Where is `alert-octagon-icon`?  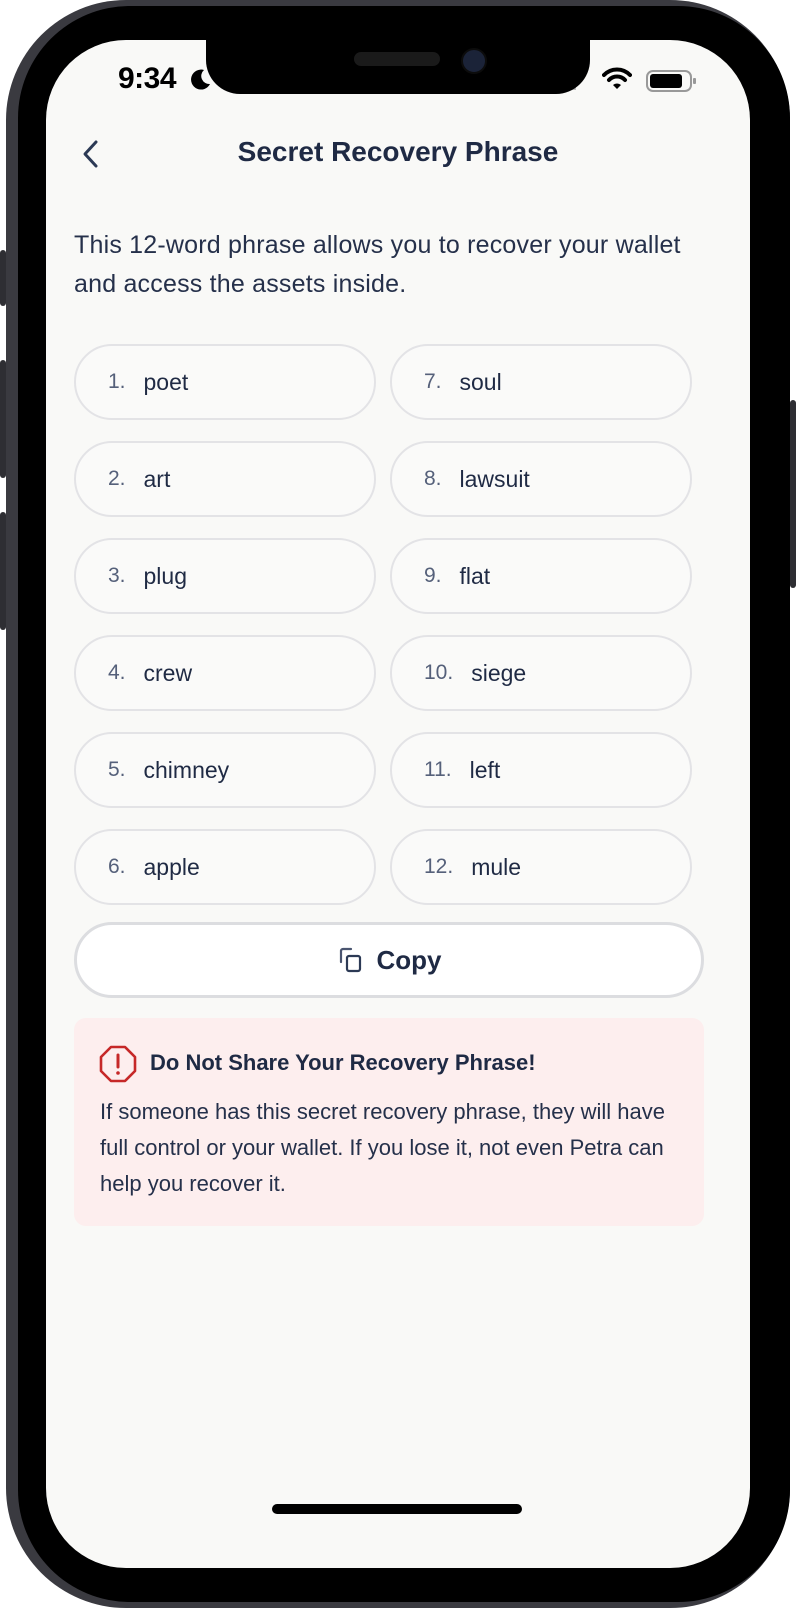
alert-octagon-icon is located at coordinates (118, 1064).